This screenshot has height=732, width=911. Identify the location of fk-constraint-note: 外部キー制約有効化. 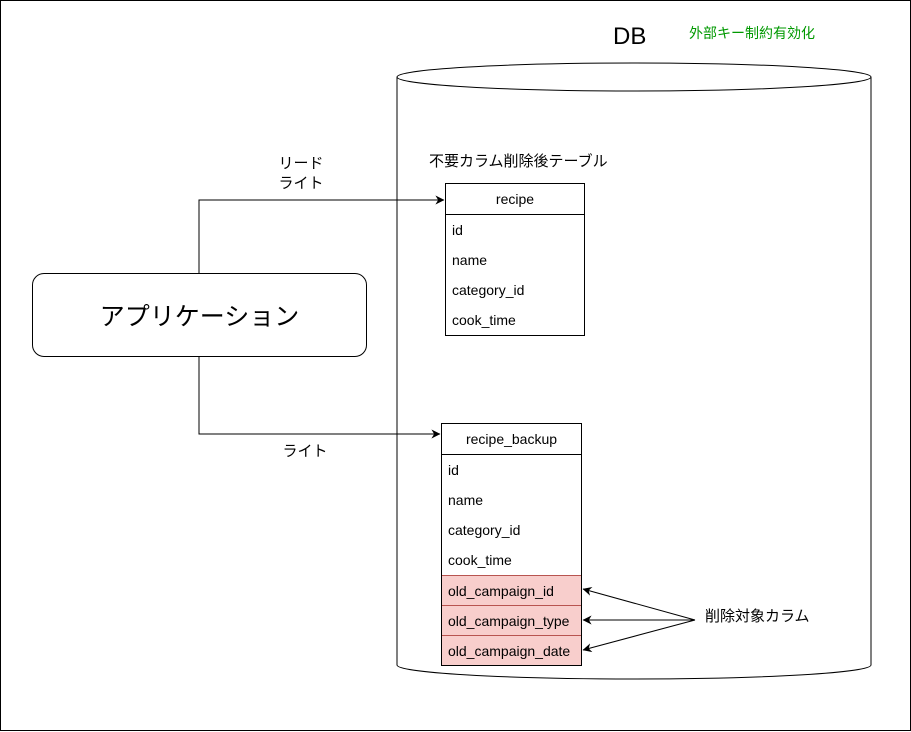
(752, 34).